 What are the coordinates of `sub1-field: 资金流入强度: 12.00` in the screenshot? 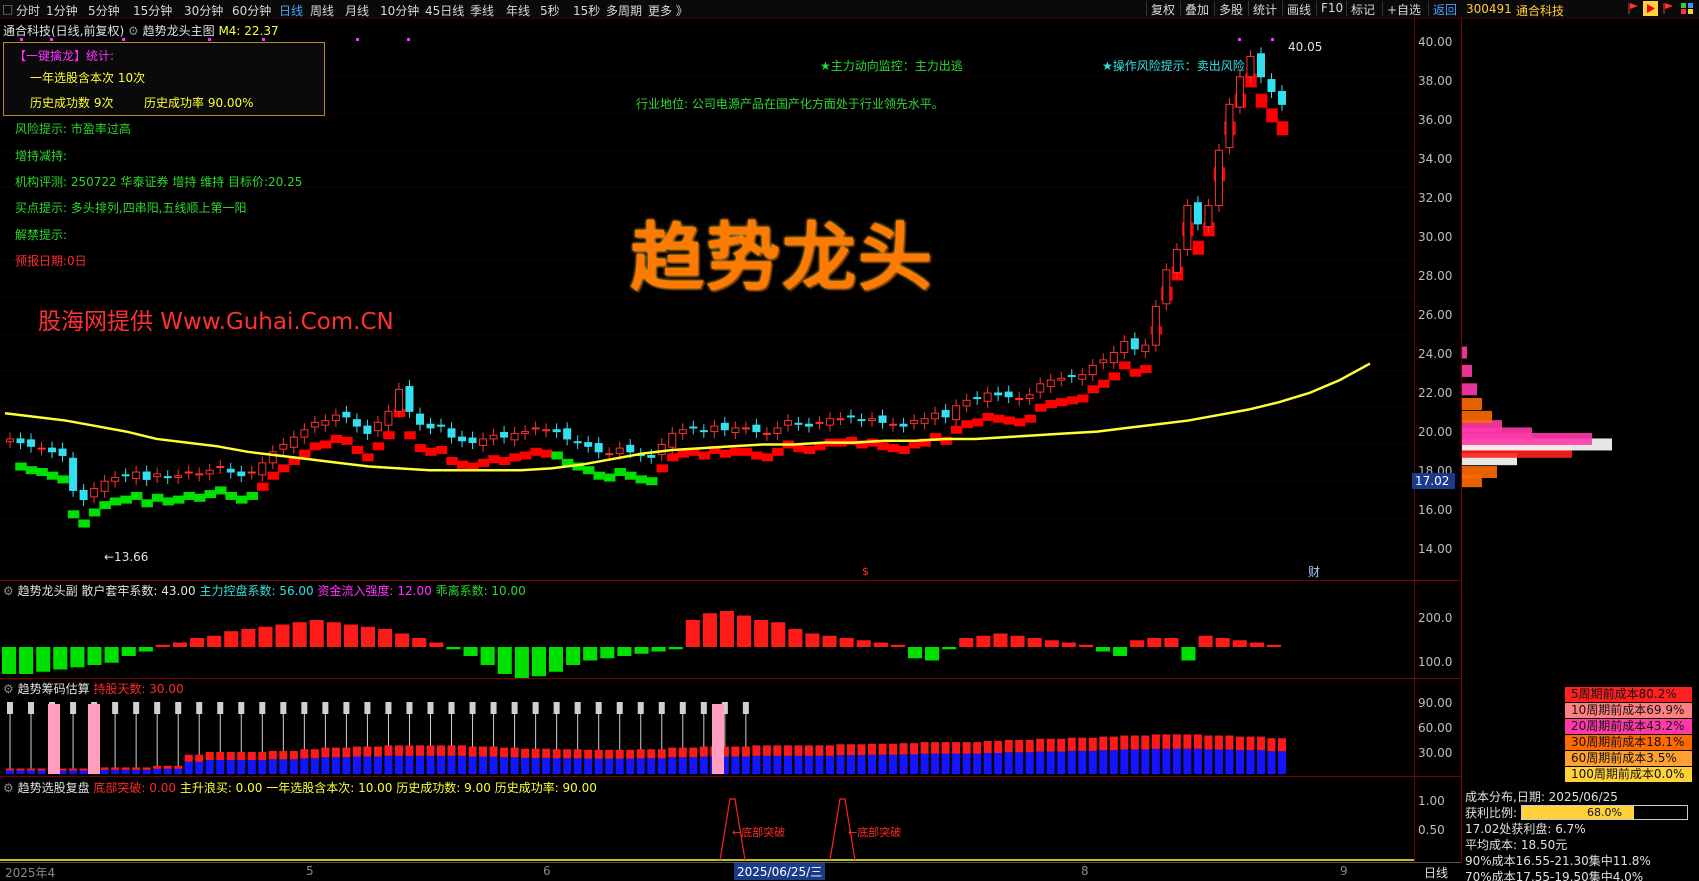 It's located at (374, 591).